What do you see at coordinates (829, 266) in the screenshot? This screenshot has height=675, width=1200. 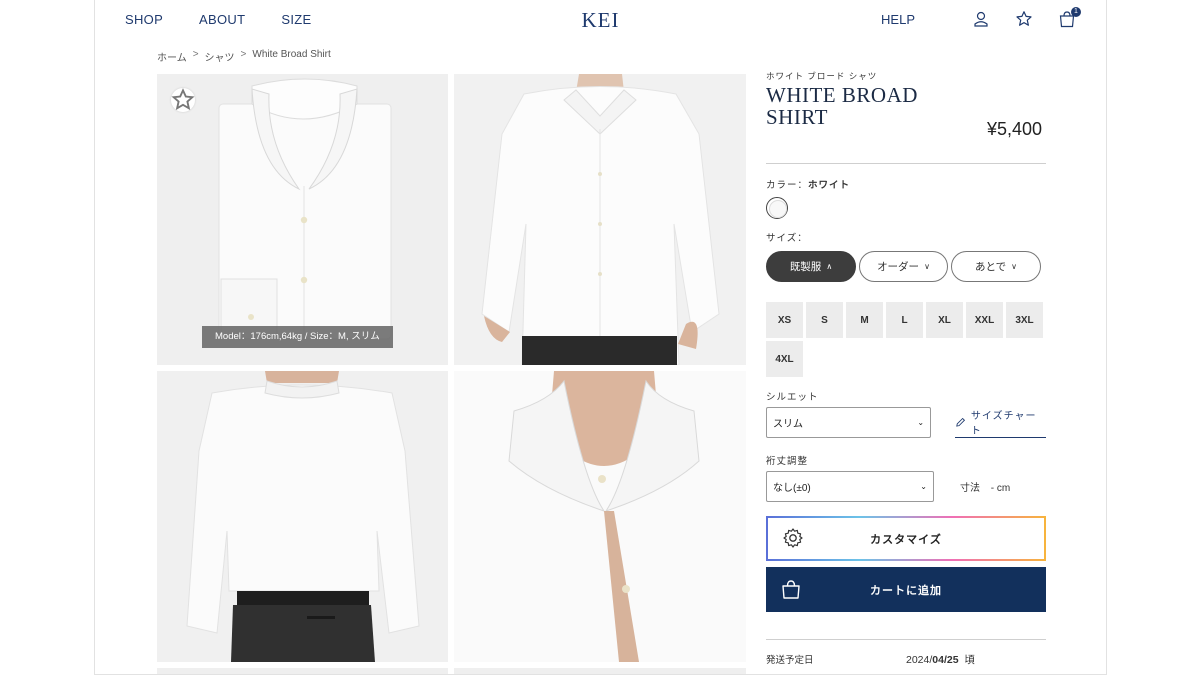 I see `chevron-up-icon: ∧` at bounding box center [829, 266].